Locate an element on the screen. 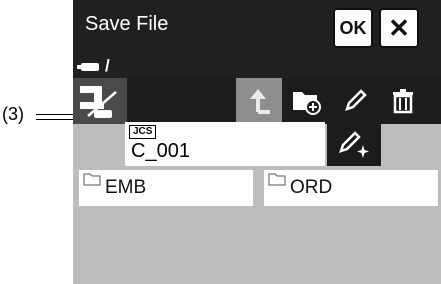 The width and height of the screenshot is (441, 284). usb-storage-button is located at coordinates (100, 101).